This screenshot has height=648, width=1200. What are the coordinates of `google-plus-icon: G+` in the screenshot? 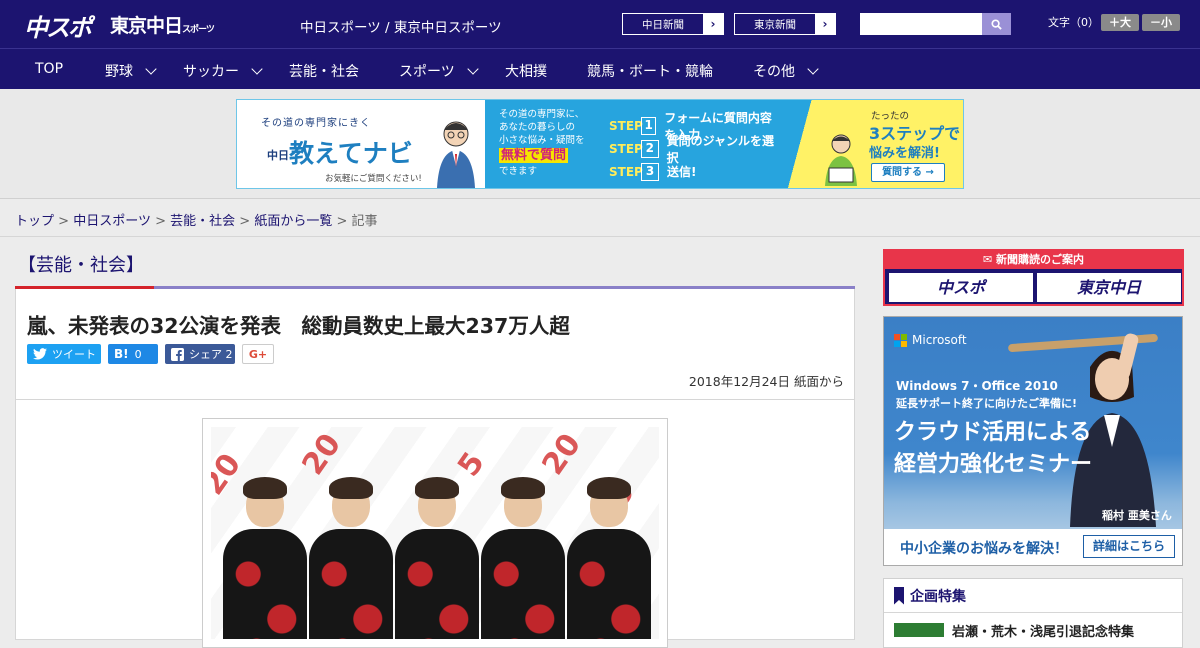 It's located at (258, 354).